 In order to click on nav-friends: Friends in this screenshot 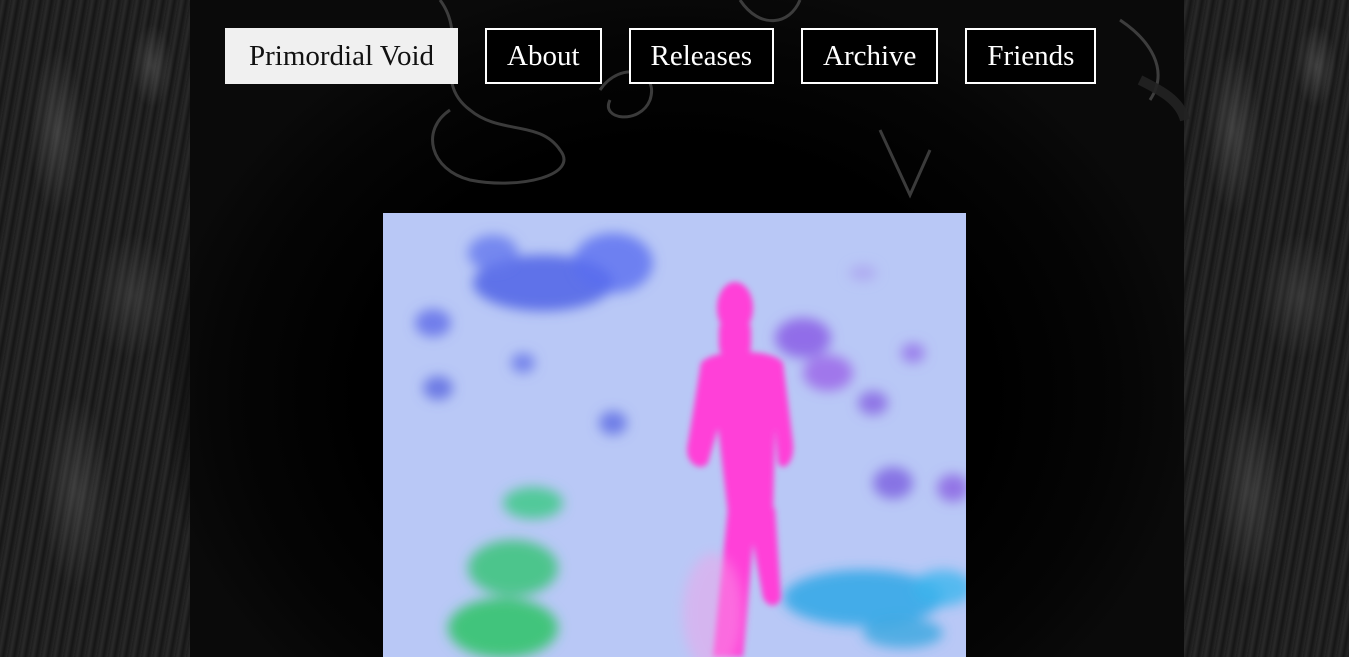, I will do `click(1031, 56)`.